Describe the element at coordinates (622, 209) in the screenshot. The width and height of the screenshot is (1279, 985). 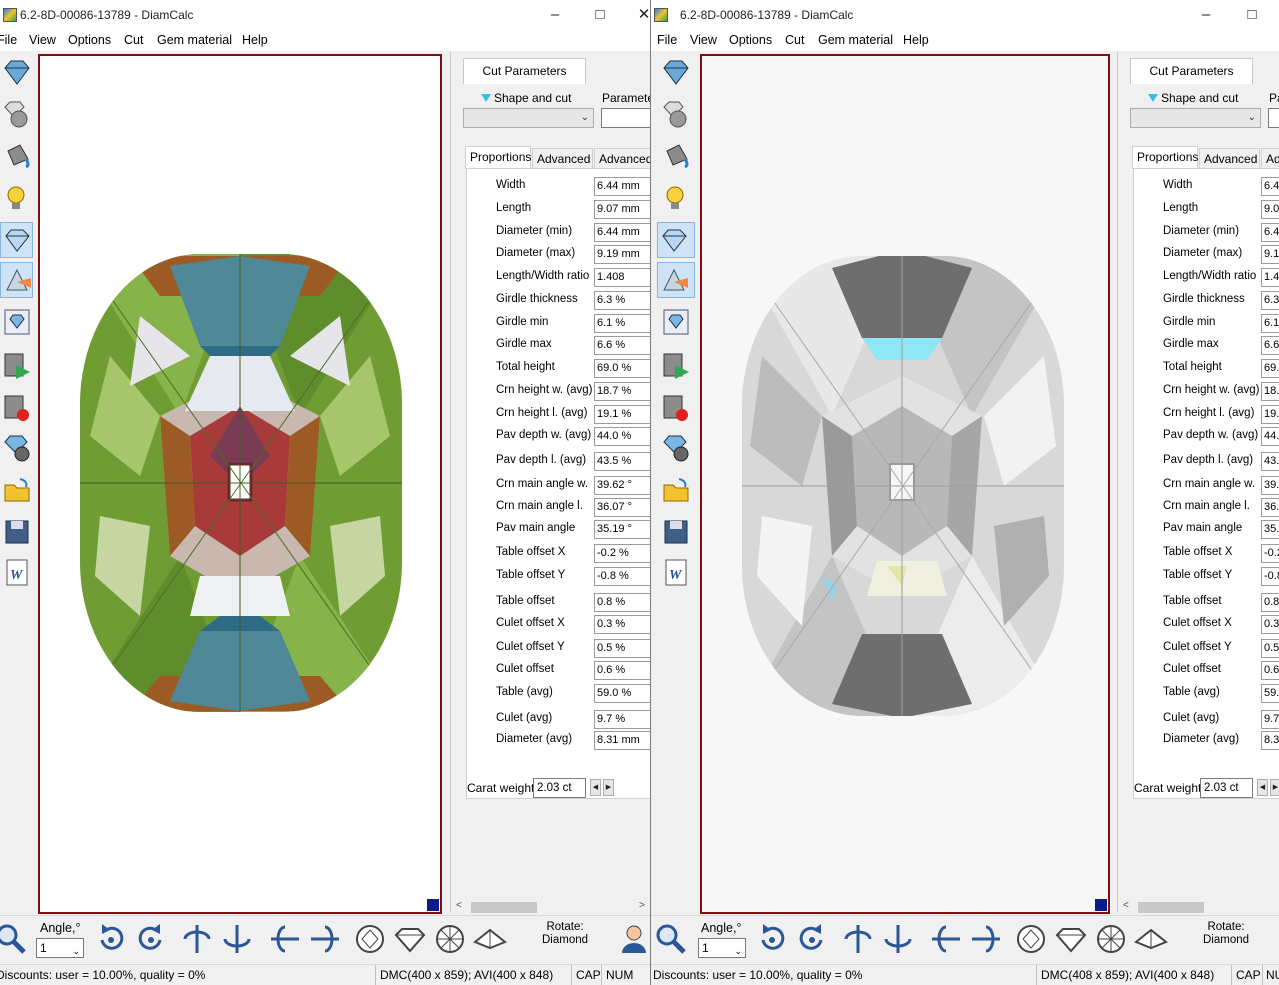
I see `property-value-field: 9.07 mm` at that location.